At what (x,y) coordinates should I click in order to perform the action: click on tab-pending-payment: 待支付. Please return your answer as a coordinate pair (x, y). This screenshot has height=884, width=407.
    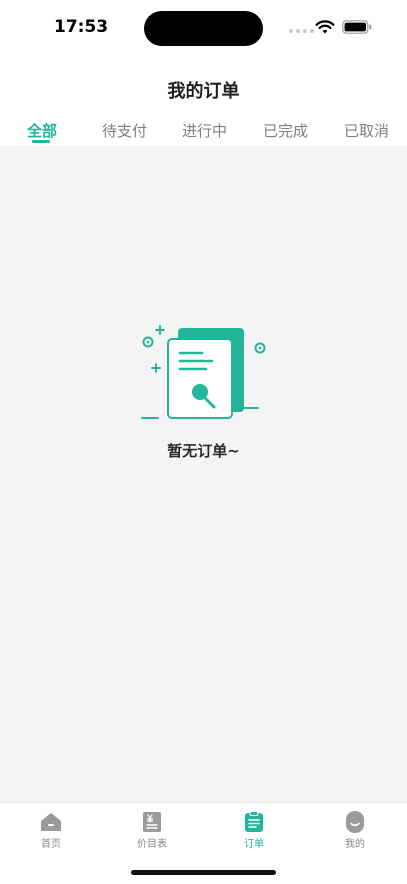
    Looking at the image, I should click on (124, 130).